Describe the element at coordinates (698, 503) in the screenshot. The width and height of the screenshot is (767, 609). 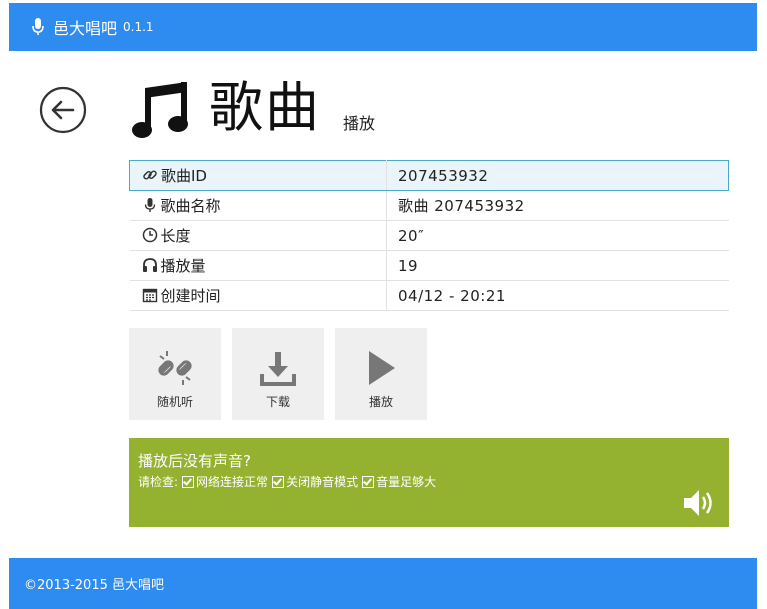
I see `volume-icon` at that location.